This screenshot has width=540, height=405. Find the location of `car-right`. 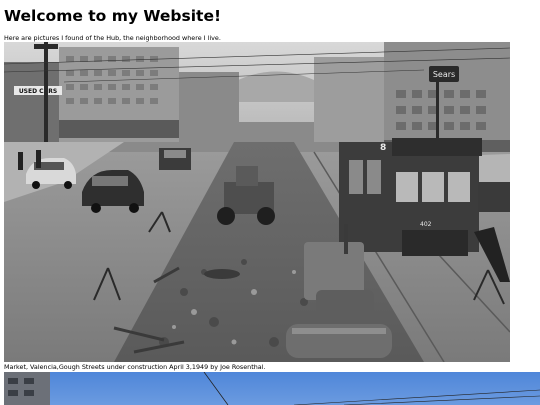

car-right is located at coordinates (494, 197).